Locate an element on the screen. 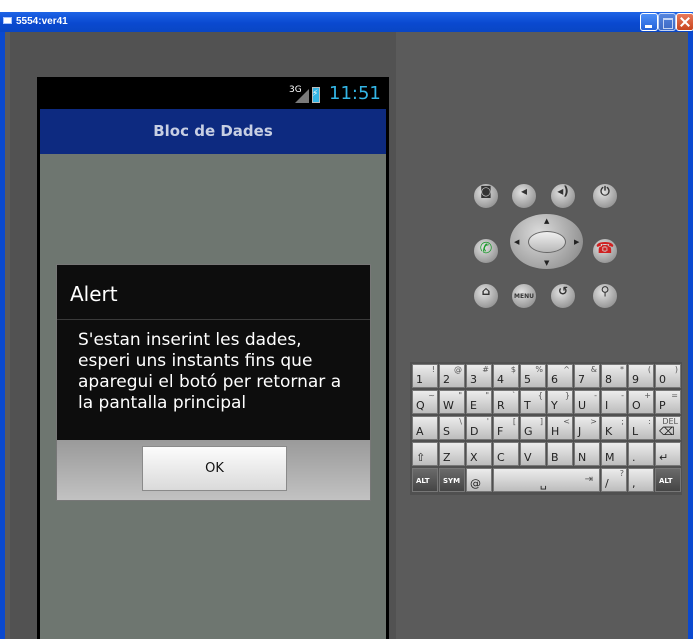  enter-icon: ↵ is located at coordinates (664, 457).